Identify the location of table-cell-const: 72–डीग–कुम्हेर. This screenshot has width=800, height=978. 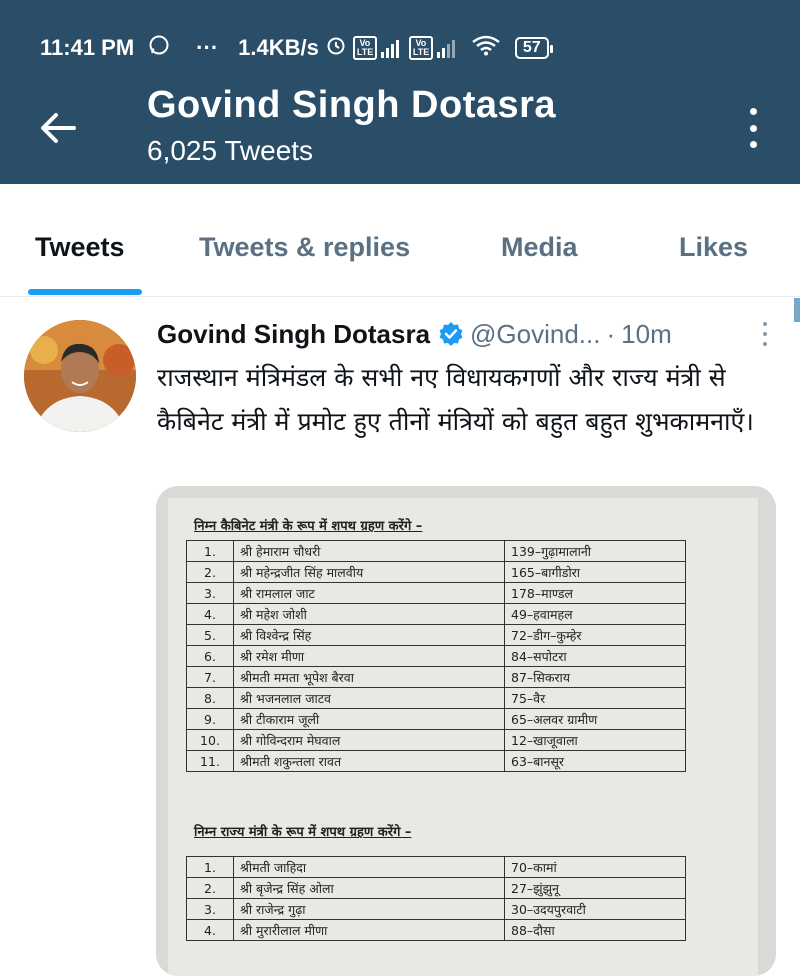
(595, 635).